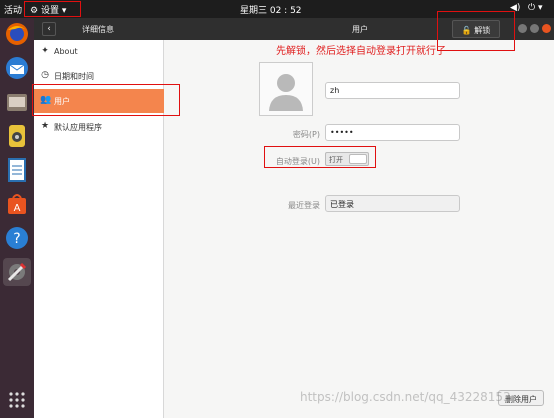 This screenshot has width=554, height=418. What do you see at coordinates (13, 9) in the screenshot?
I see `activities-button: 活动` at bounding box center [13, 9].